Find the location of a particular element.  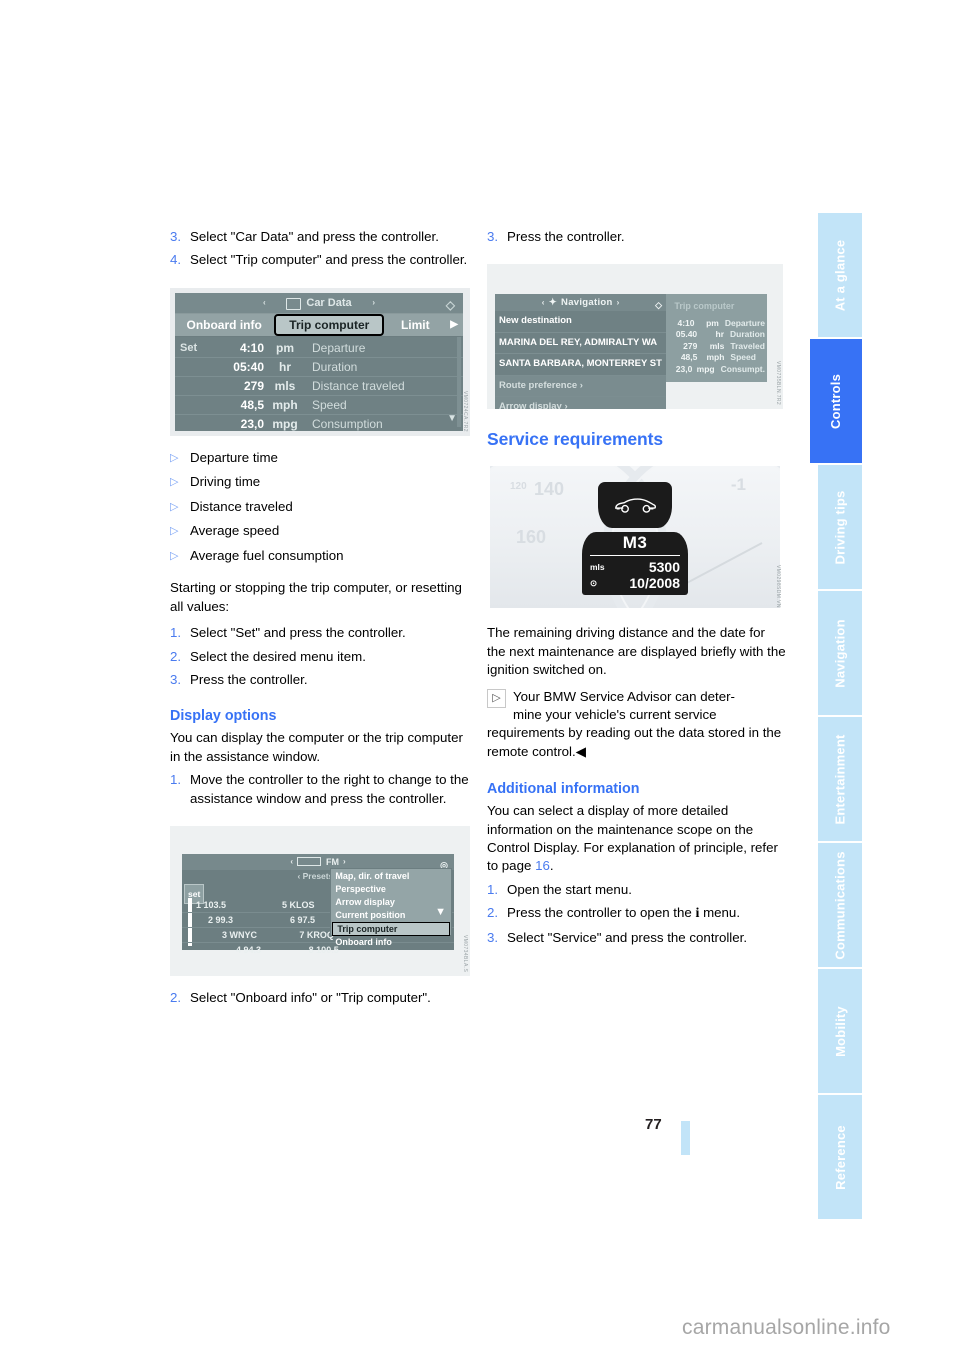

step-text: Select the desired menu item. is located at coordinates (278, 656).